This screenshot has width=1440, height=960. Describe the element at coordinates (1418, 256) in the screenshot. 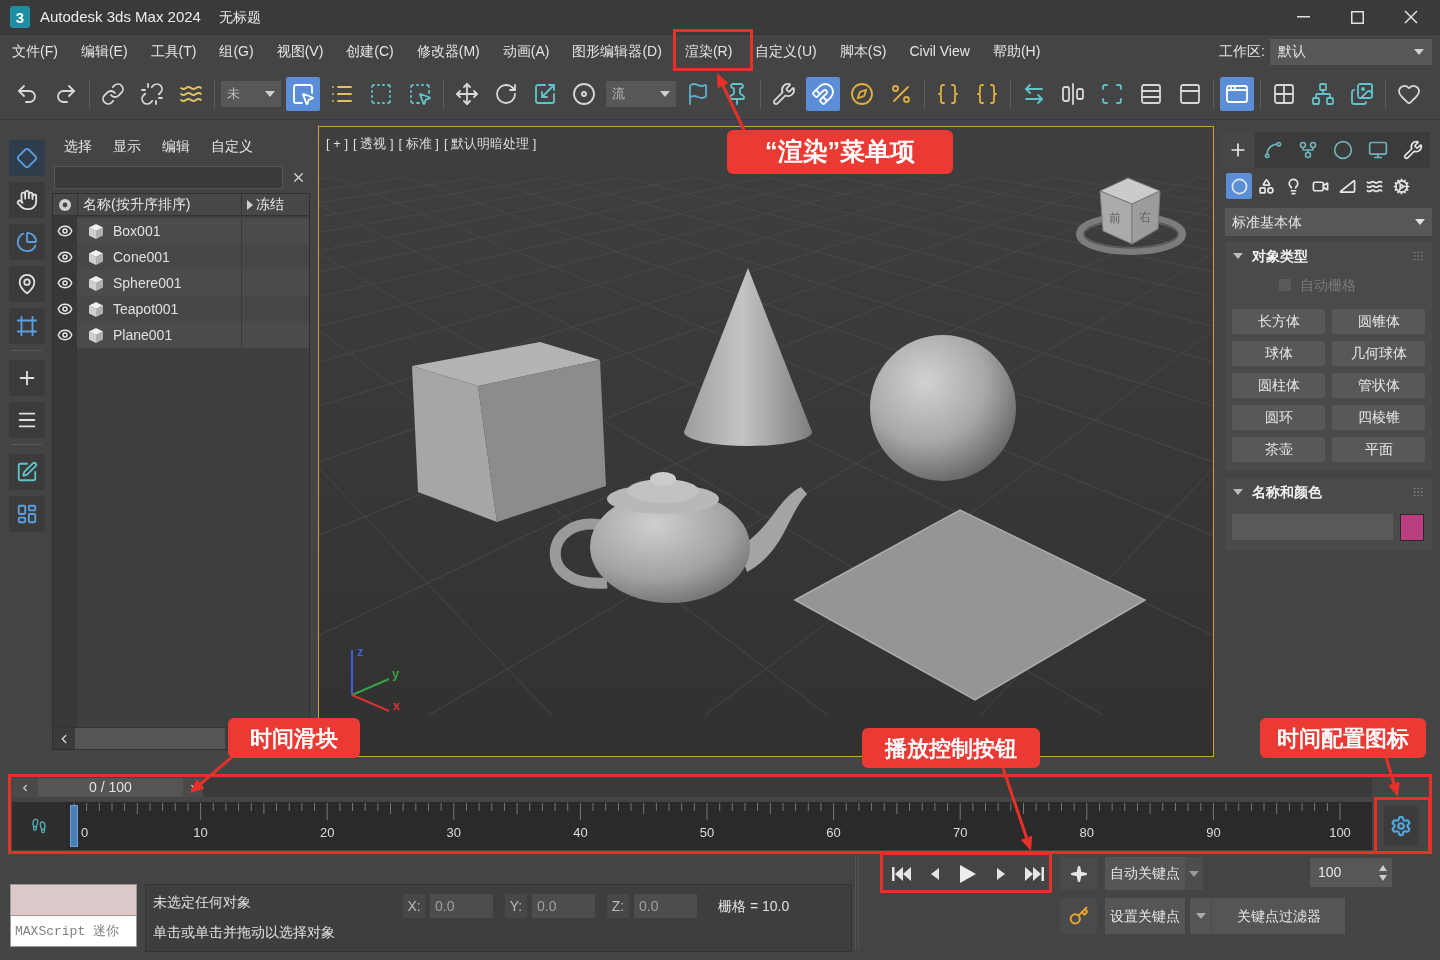

I see `grip-icon` at that location.